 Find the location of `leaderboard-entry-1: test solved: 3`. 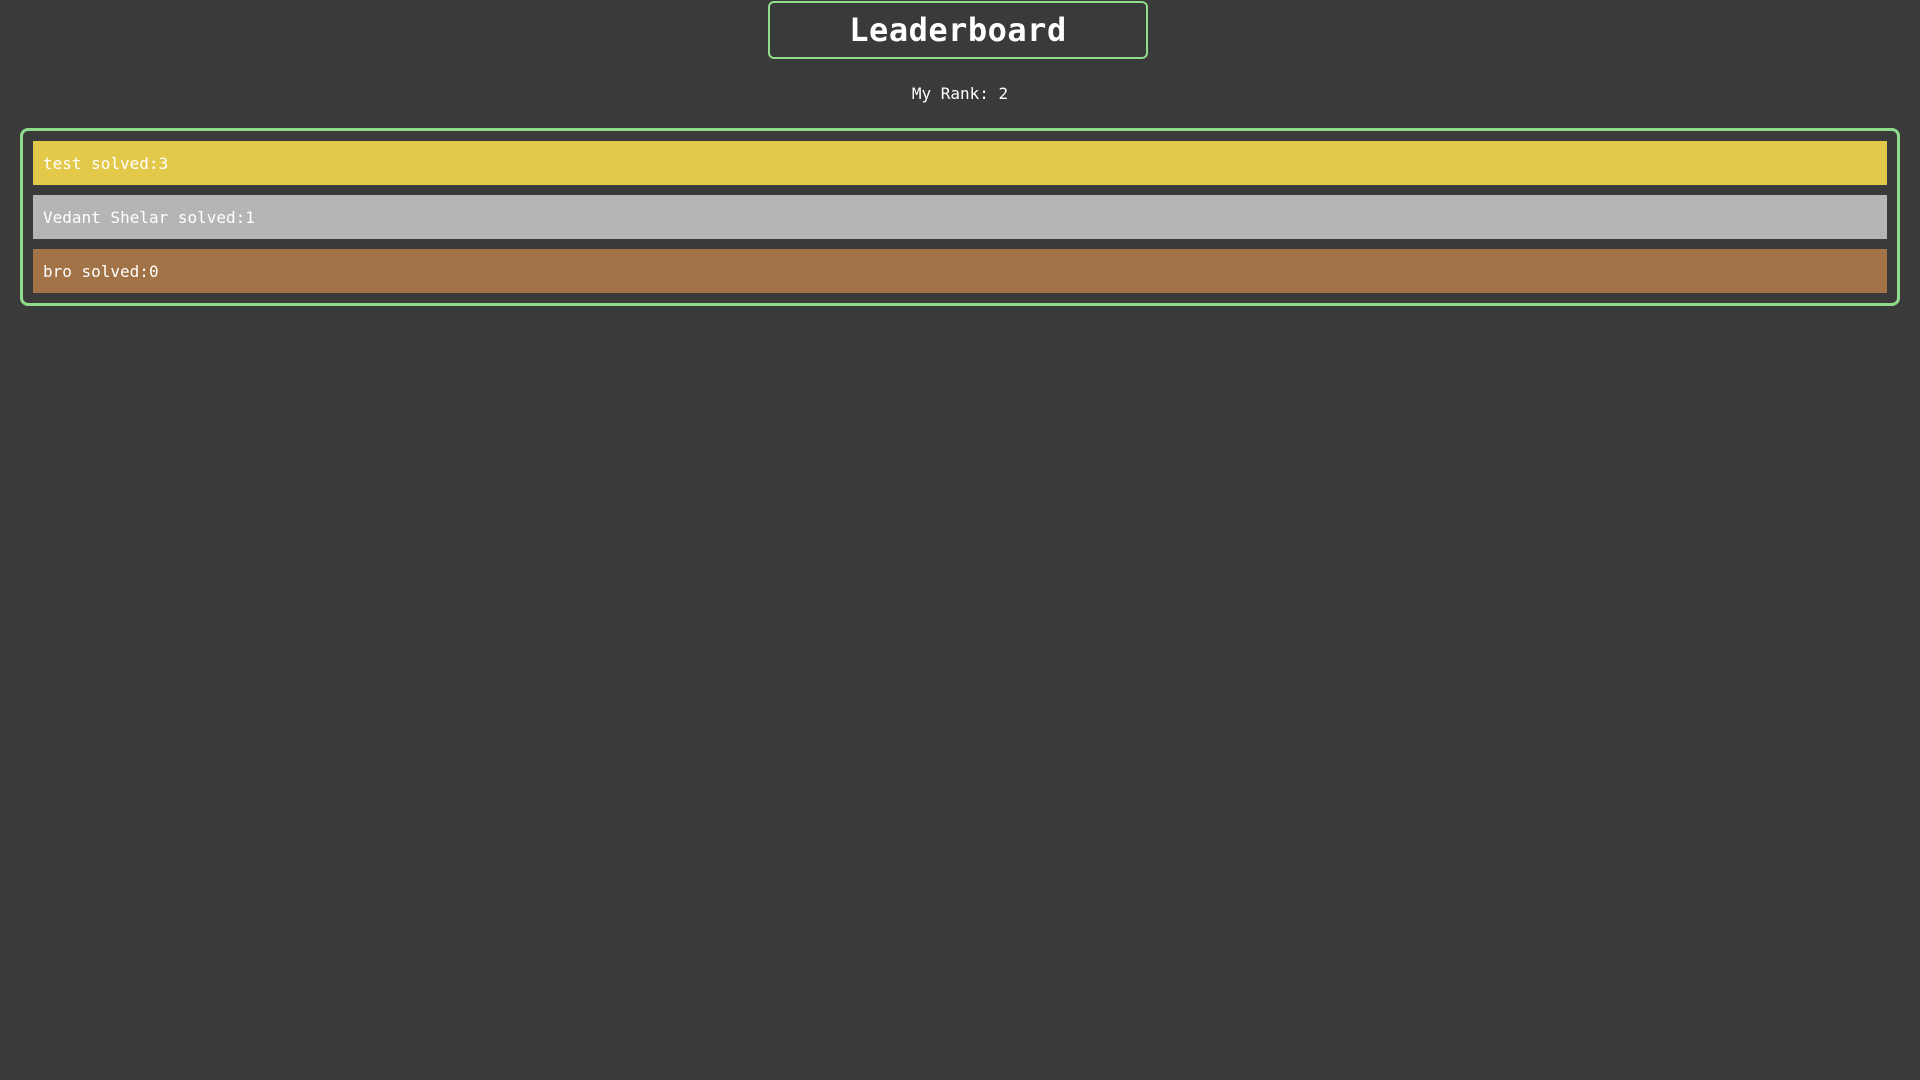

leaderboard-entry-1: test solved: 3 is located at coordinates (960, 163).